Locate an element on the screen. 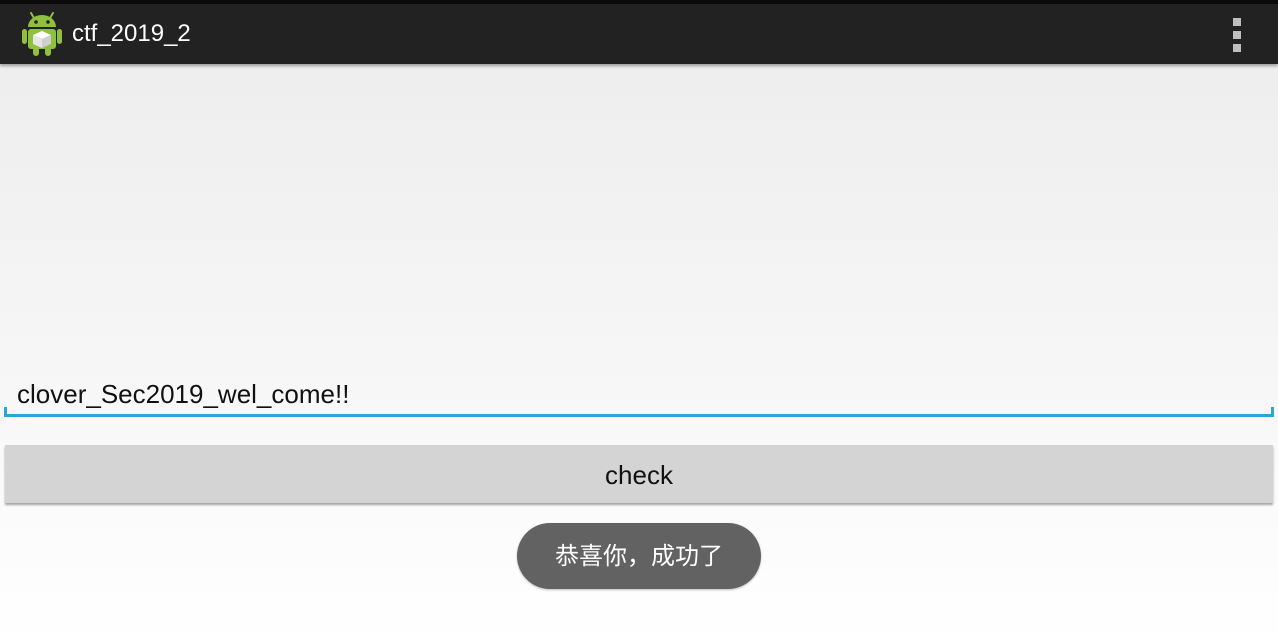 The width and height of the screenshot is (1278, 644). action-bar: ctf_2019_2 is located at coordinates (639, 34).